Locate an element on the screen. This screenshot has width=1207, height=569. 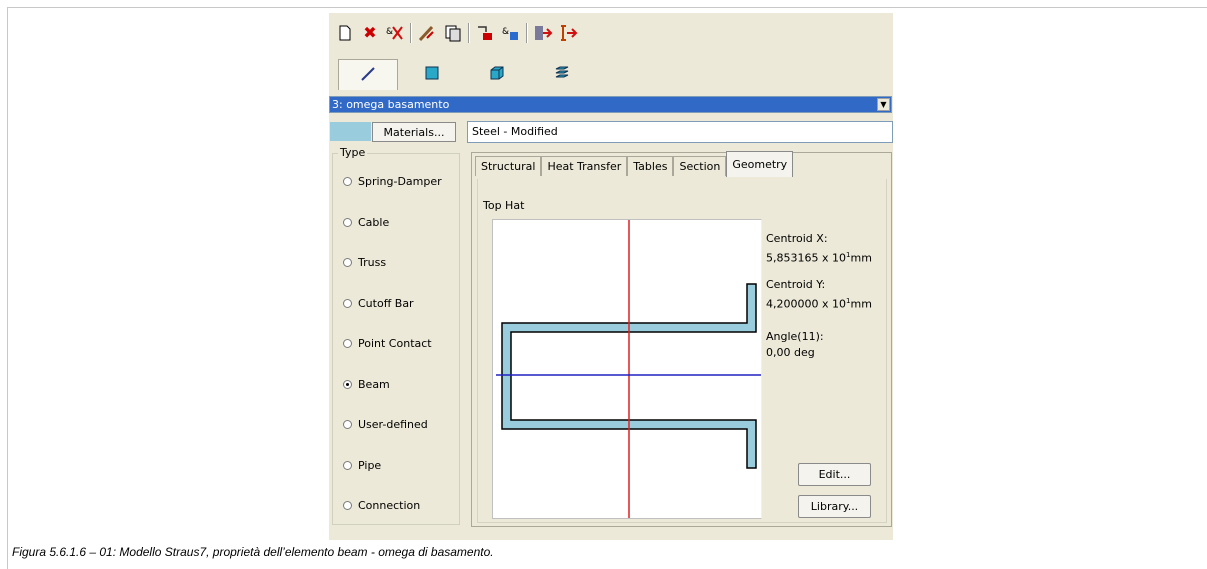
ply-icon is located at coordinates (562, 74).